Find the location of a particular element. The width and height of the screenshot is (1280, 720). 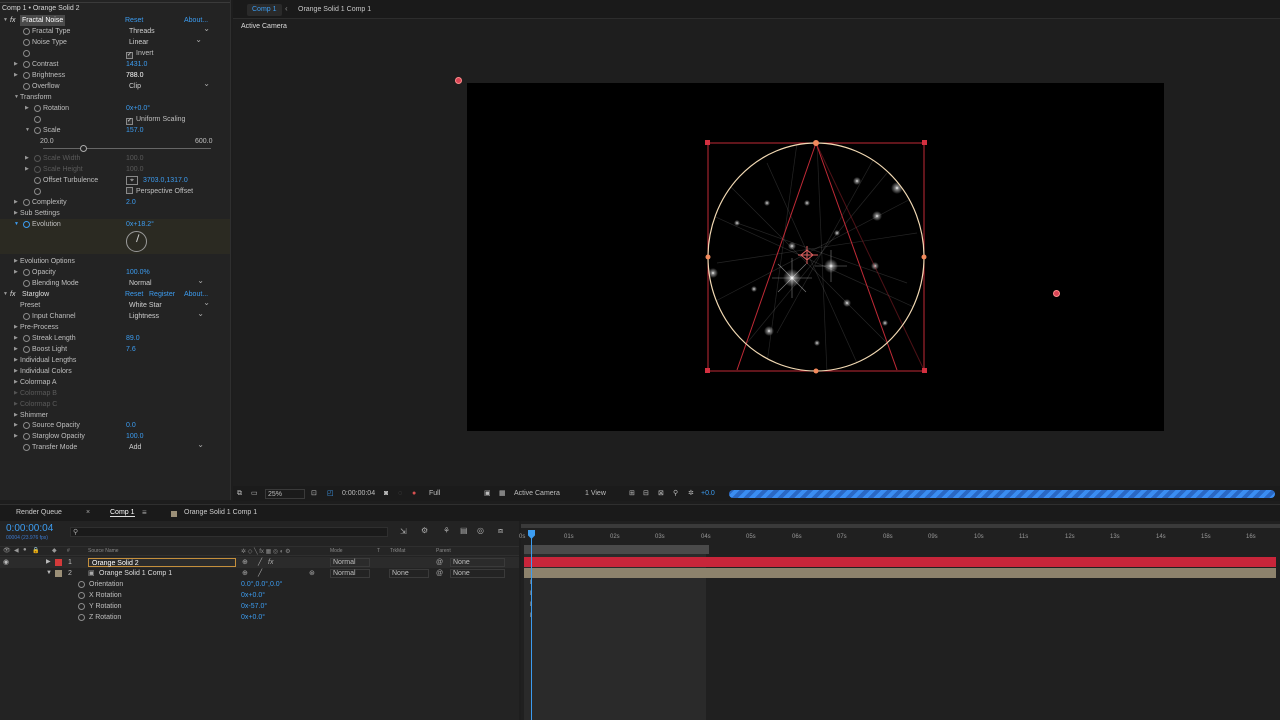

effect-name: Fractal Noise is located at coordinates (43, 20).